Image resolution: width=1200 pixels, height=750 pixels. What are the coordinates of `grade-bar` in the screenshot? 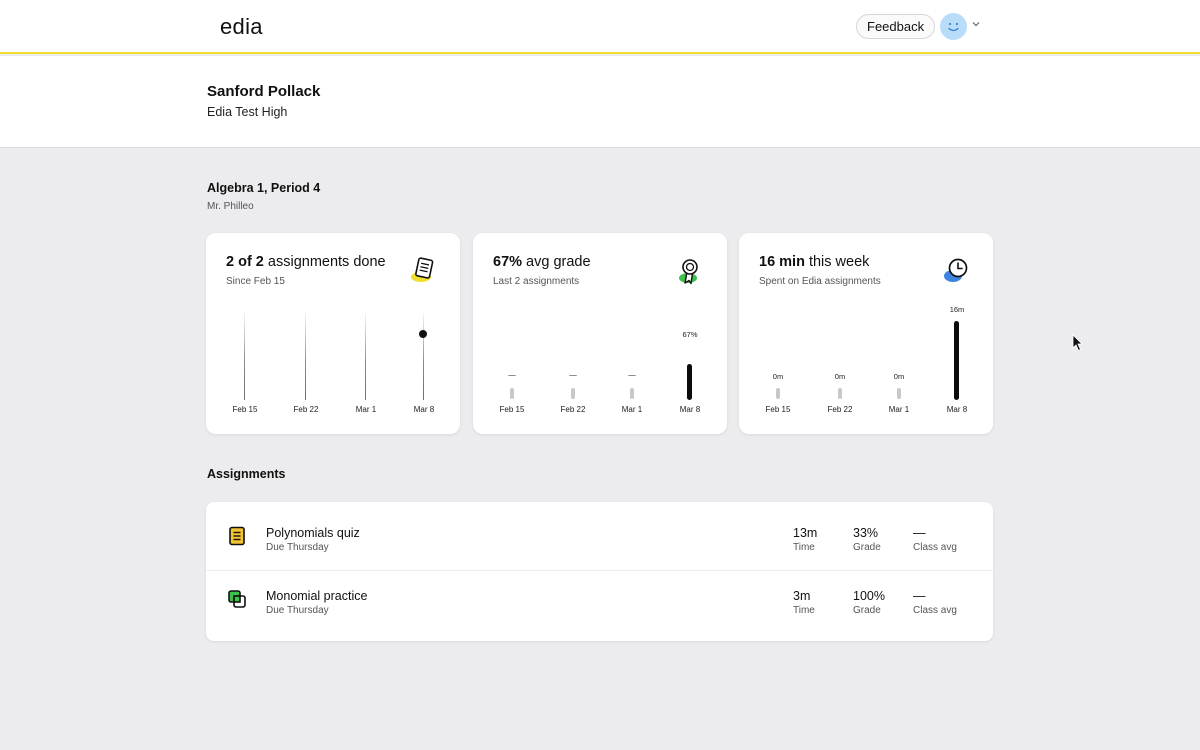 It's located at (689, 382).